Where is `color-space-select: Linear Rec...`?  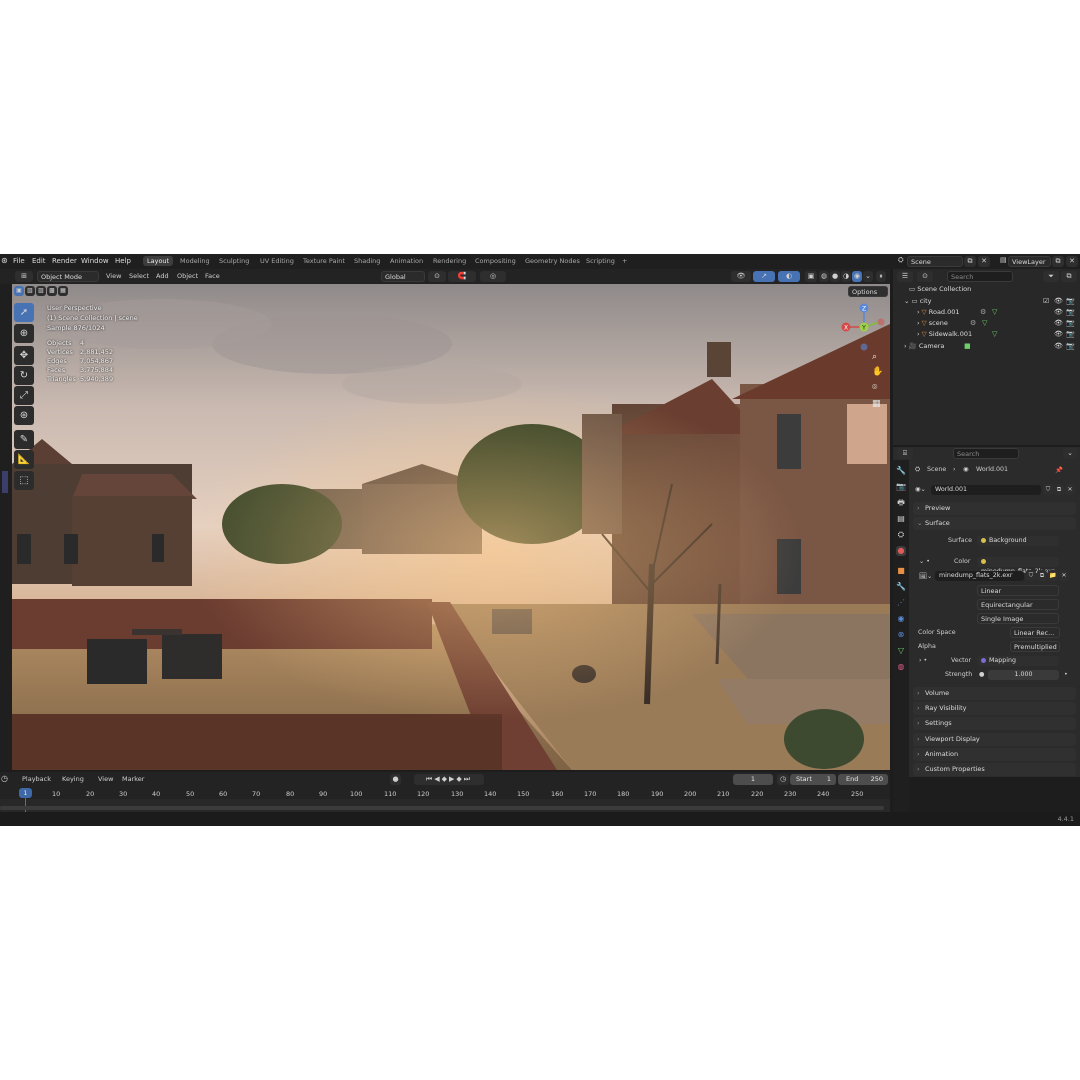
color-space-select: Linear Rec... is located at coordinates (1035, 632).